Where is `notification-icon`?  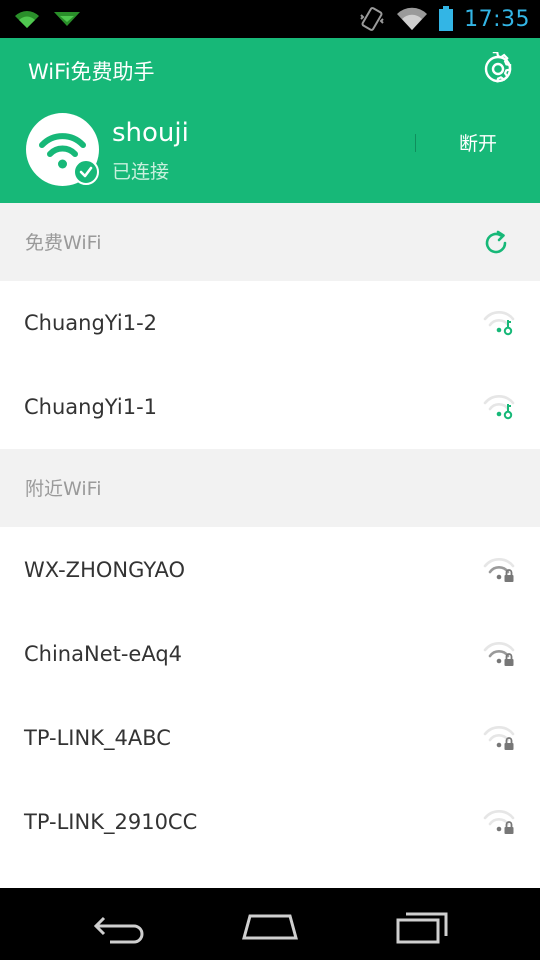
notification-icon is located at coordinates (67, 19).